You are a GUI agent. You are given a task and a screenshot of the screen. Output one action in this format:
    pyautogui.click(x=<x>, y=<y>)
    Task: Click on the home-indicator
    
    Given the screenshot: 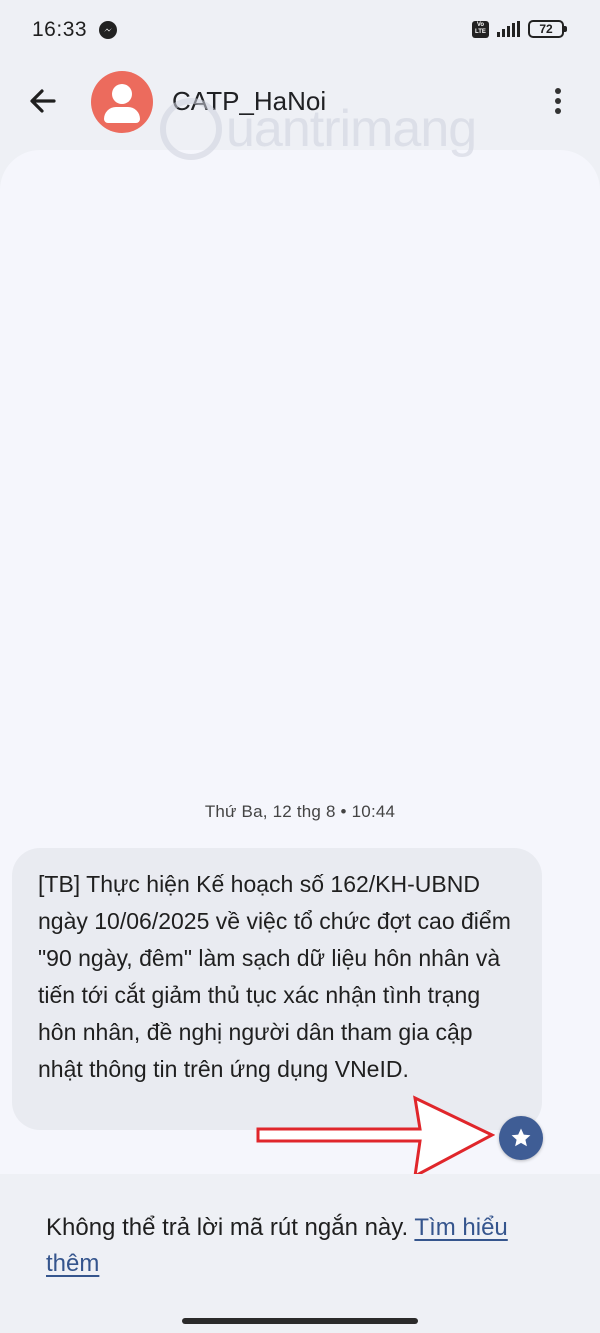 What is the action you would take?
    pyautogui.click(x=300, y=1321)
    